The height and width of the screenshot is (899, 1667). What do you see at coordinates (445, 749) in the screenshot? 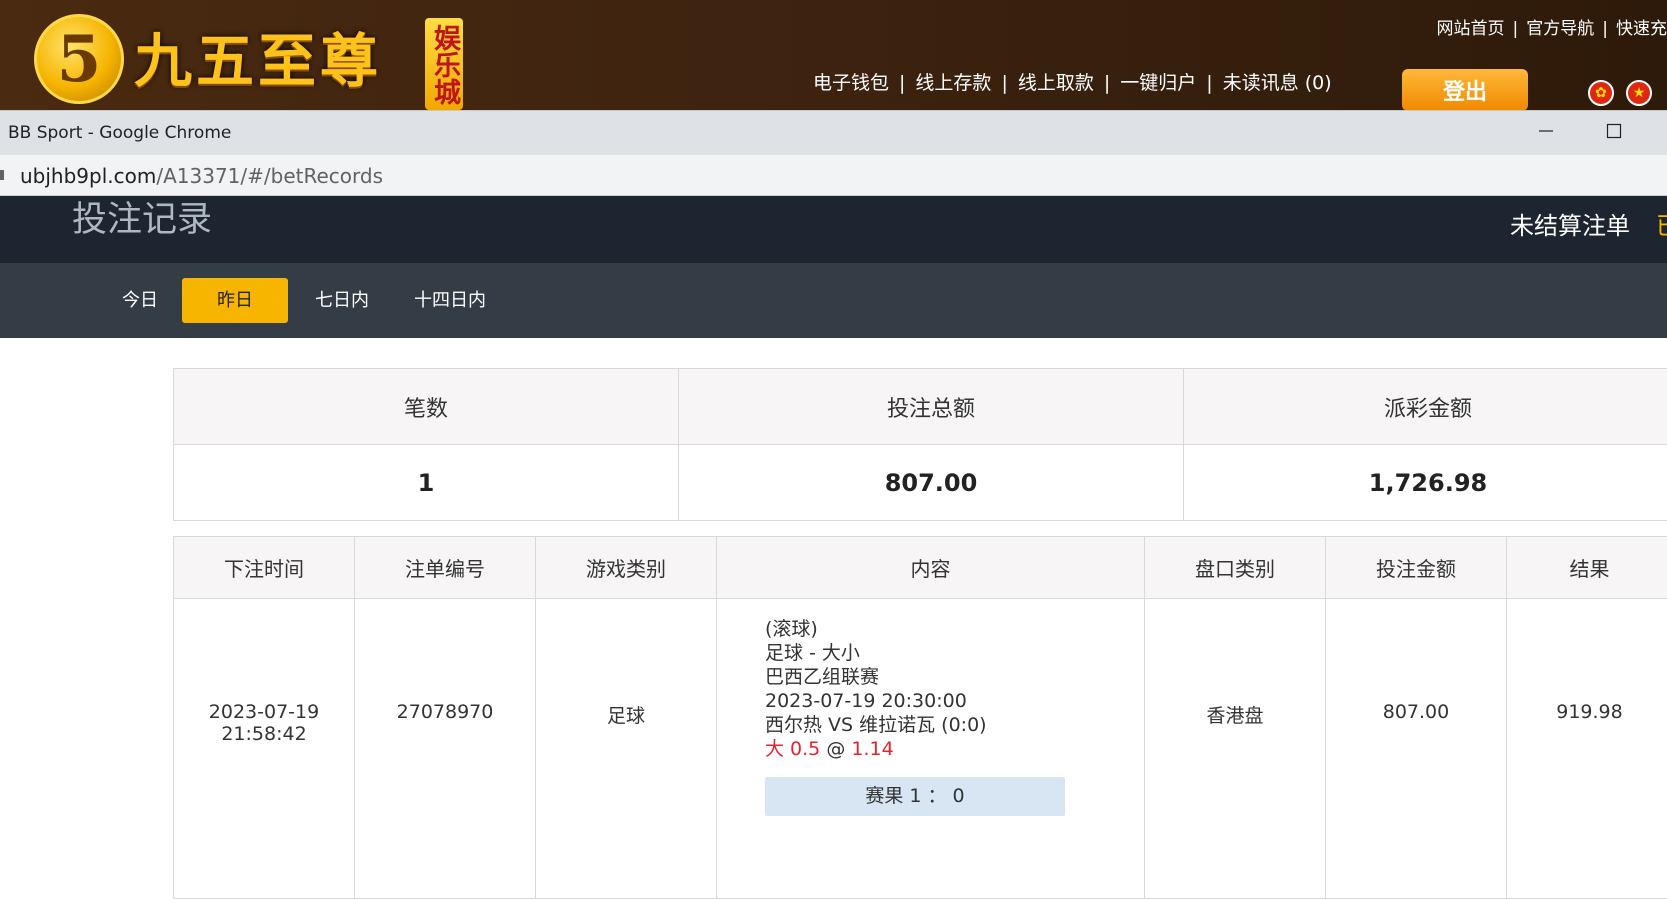
I see `cell-bet-id: 27078970` at bounding box center [445, 749].